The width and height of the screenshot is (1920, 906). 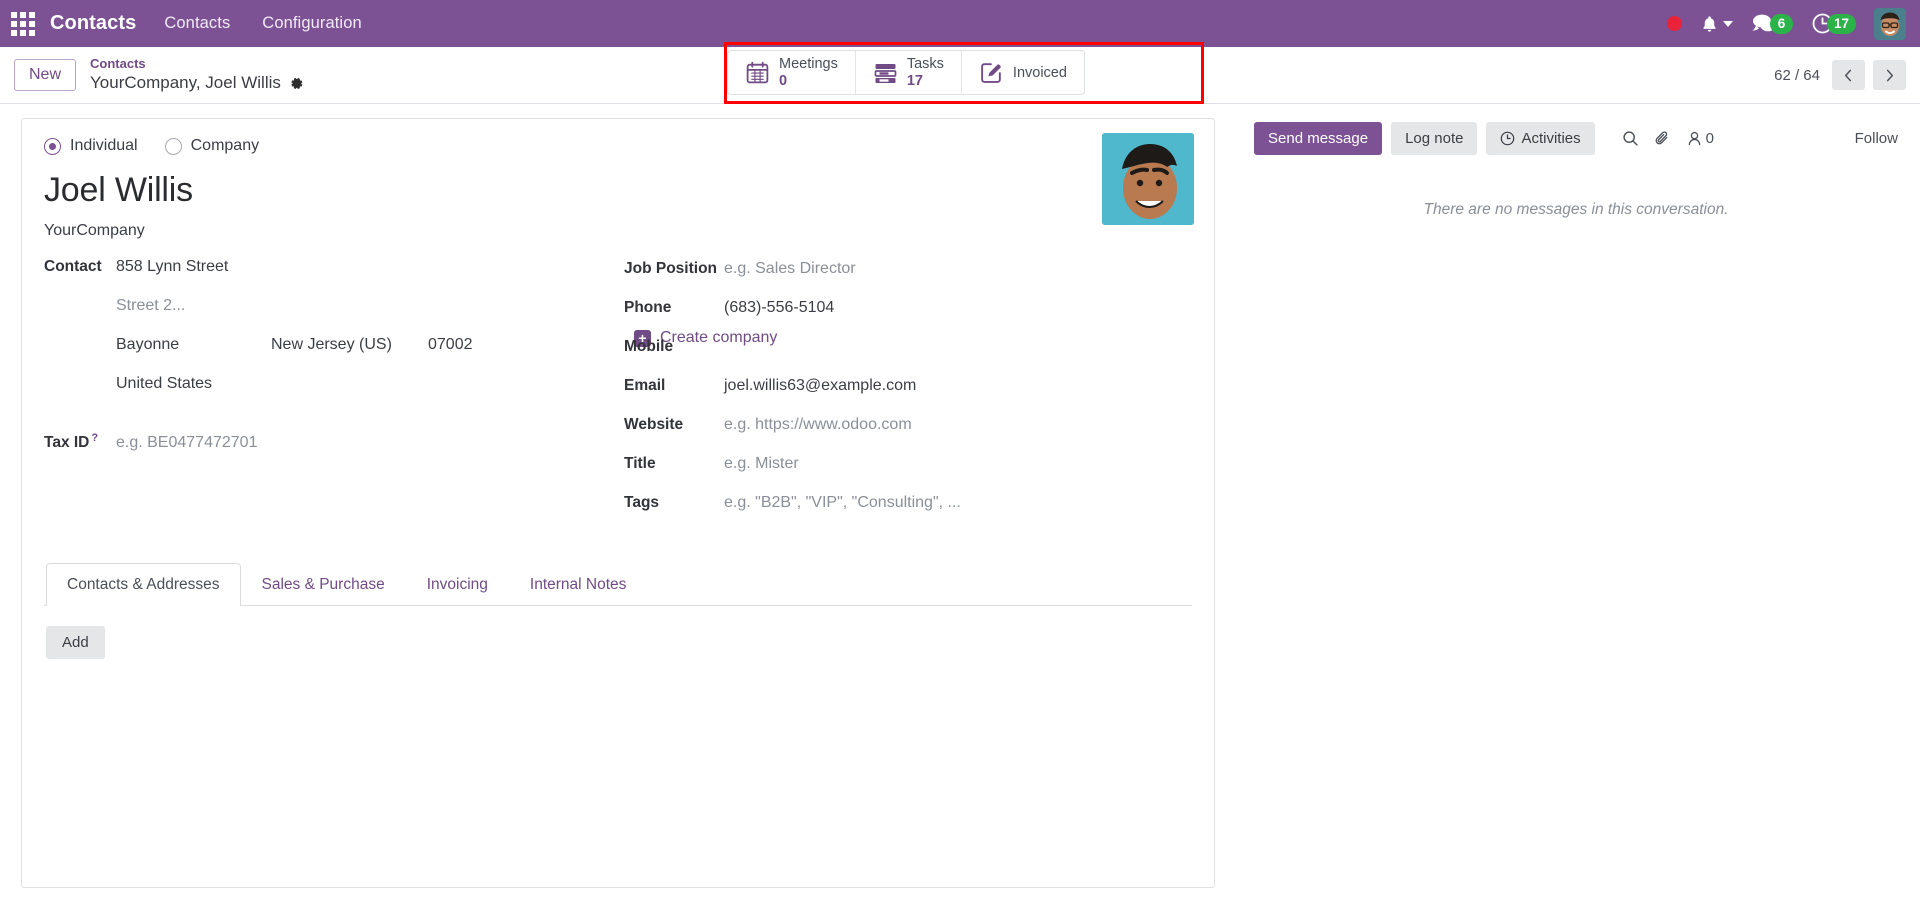 What do you see at coordinates (1709, 138) in the screenshot?
I see `followers-count: 0` at bounding box center [1709, 138].